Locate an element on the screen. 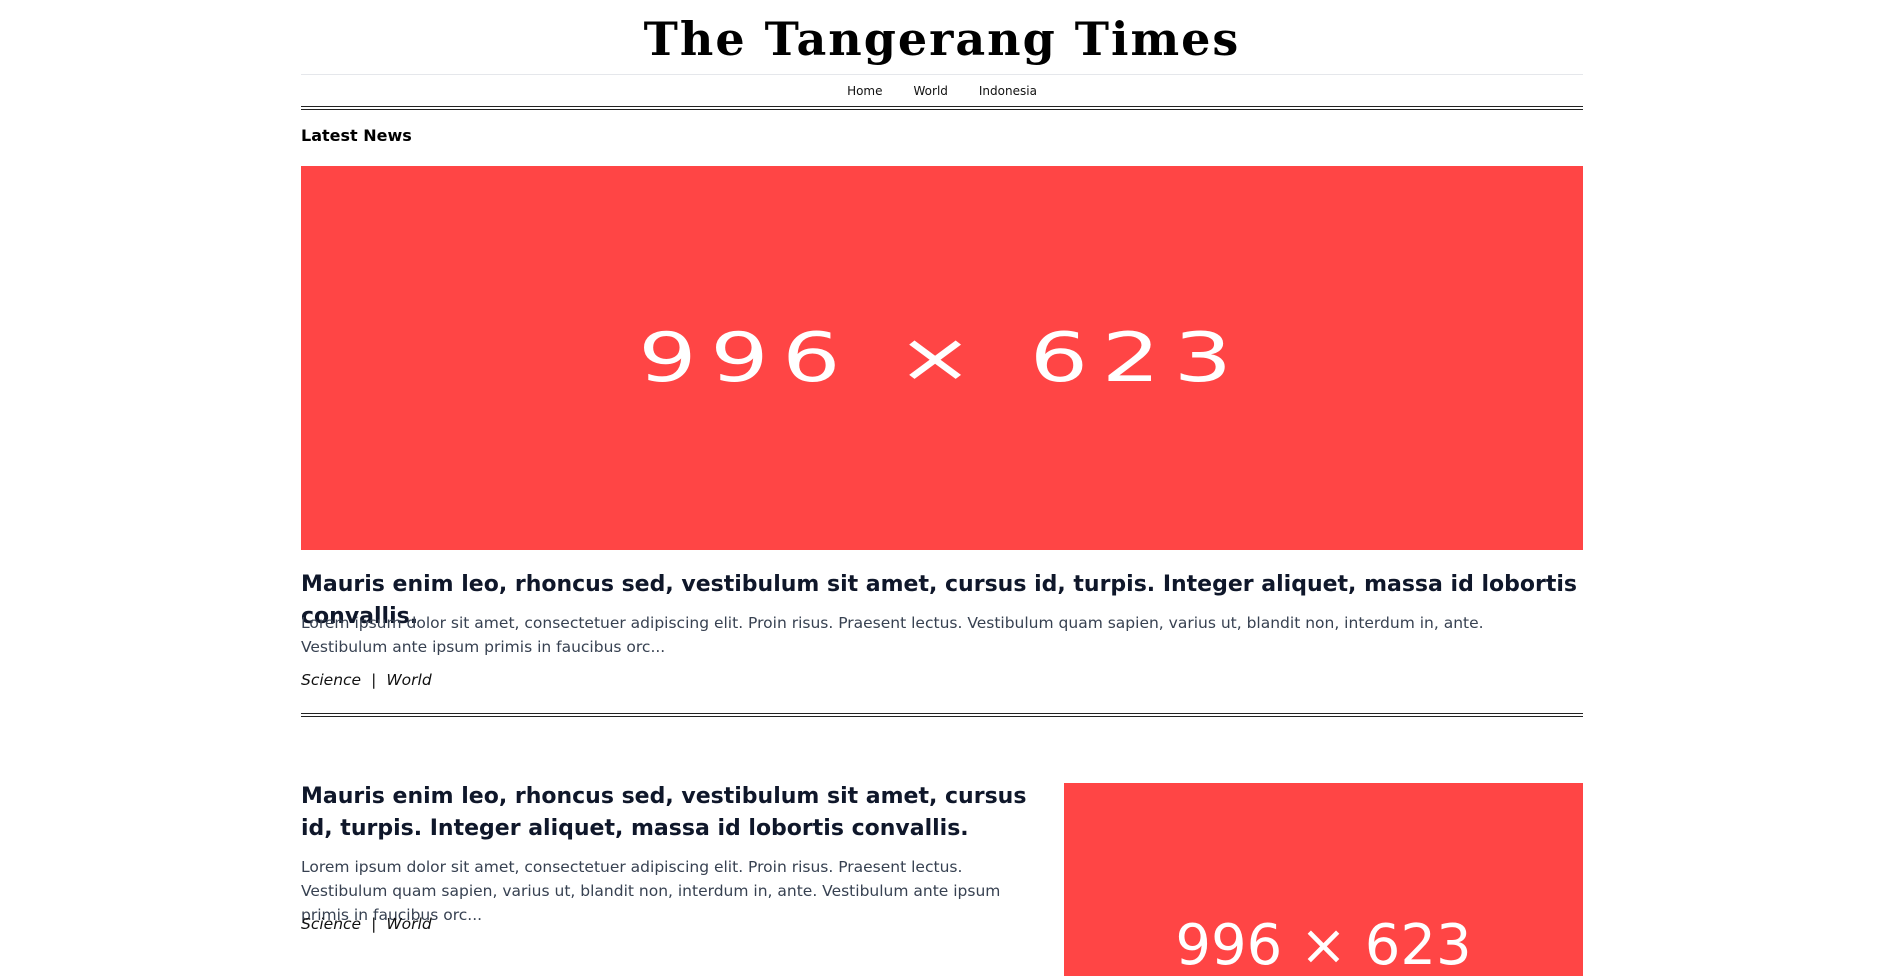 Image resolution: width=1893 pixels, height=976 pixels. site-title: The Tangerang Times is located at coordinates (942, 39).